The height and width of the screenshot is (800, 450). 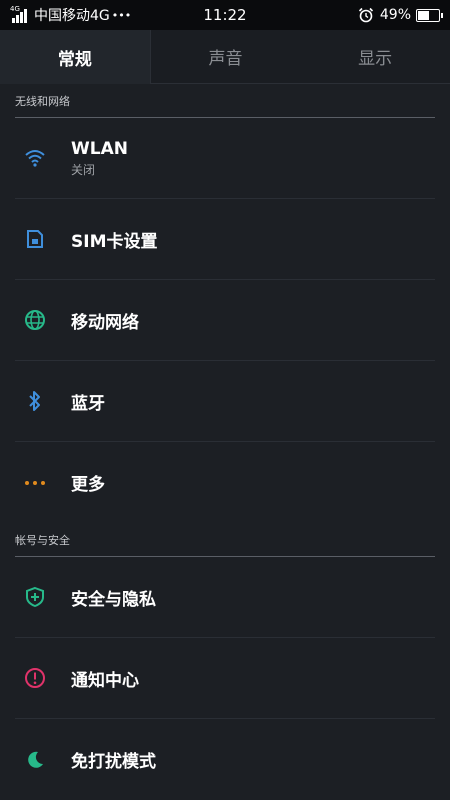 I want to click on settings-item-label: SIM卡设置, so click(x=114, y=241).